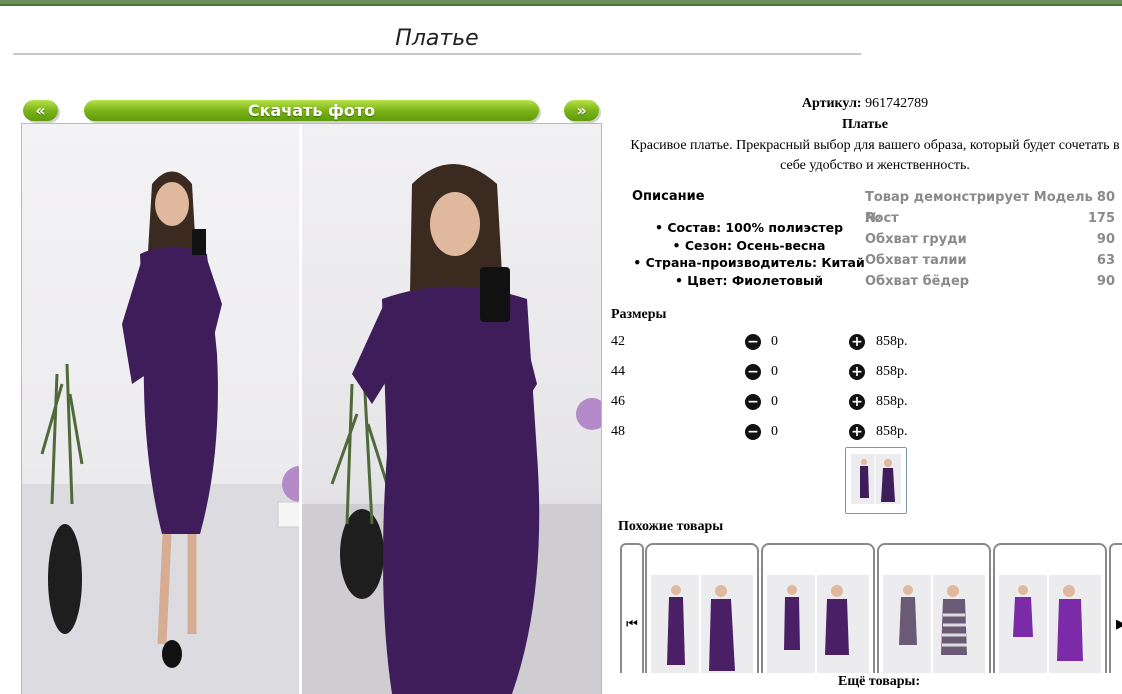 This screenshot has width=1122, height=694. What do you see at coordinates (831, 103) in the screenshot?
I see `sku-label: Артикул:` at bounding box center [831, 103].